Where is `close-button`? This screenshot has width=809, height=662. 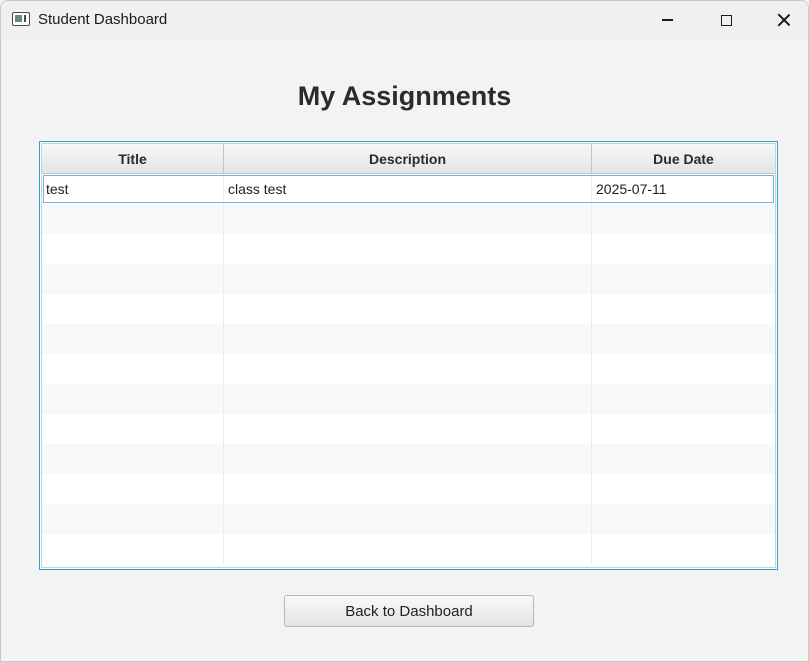
close-button is located at coordinates (781, 20).